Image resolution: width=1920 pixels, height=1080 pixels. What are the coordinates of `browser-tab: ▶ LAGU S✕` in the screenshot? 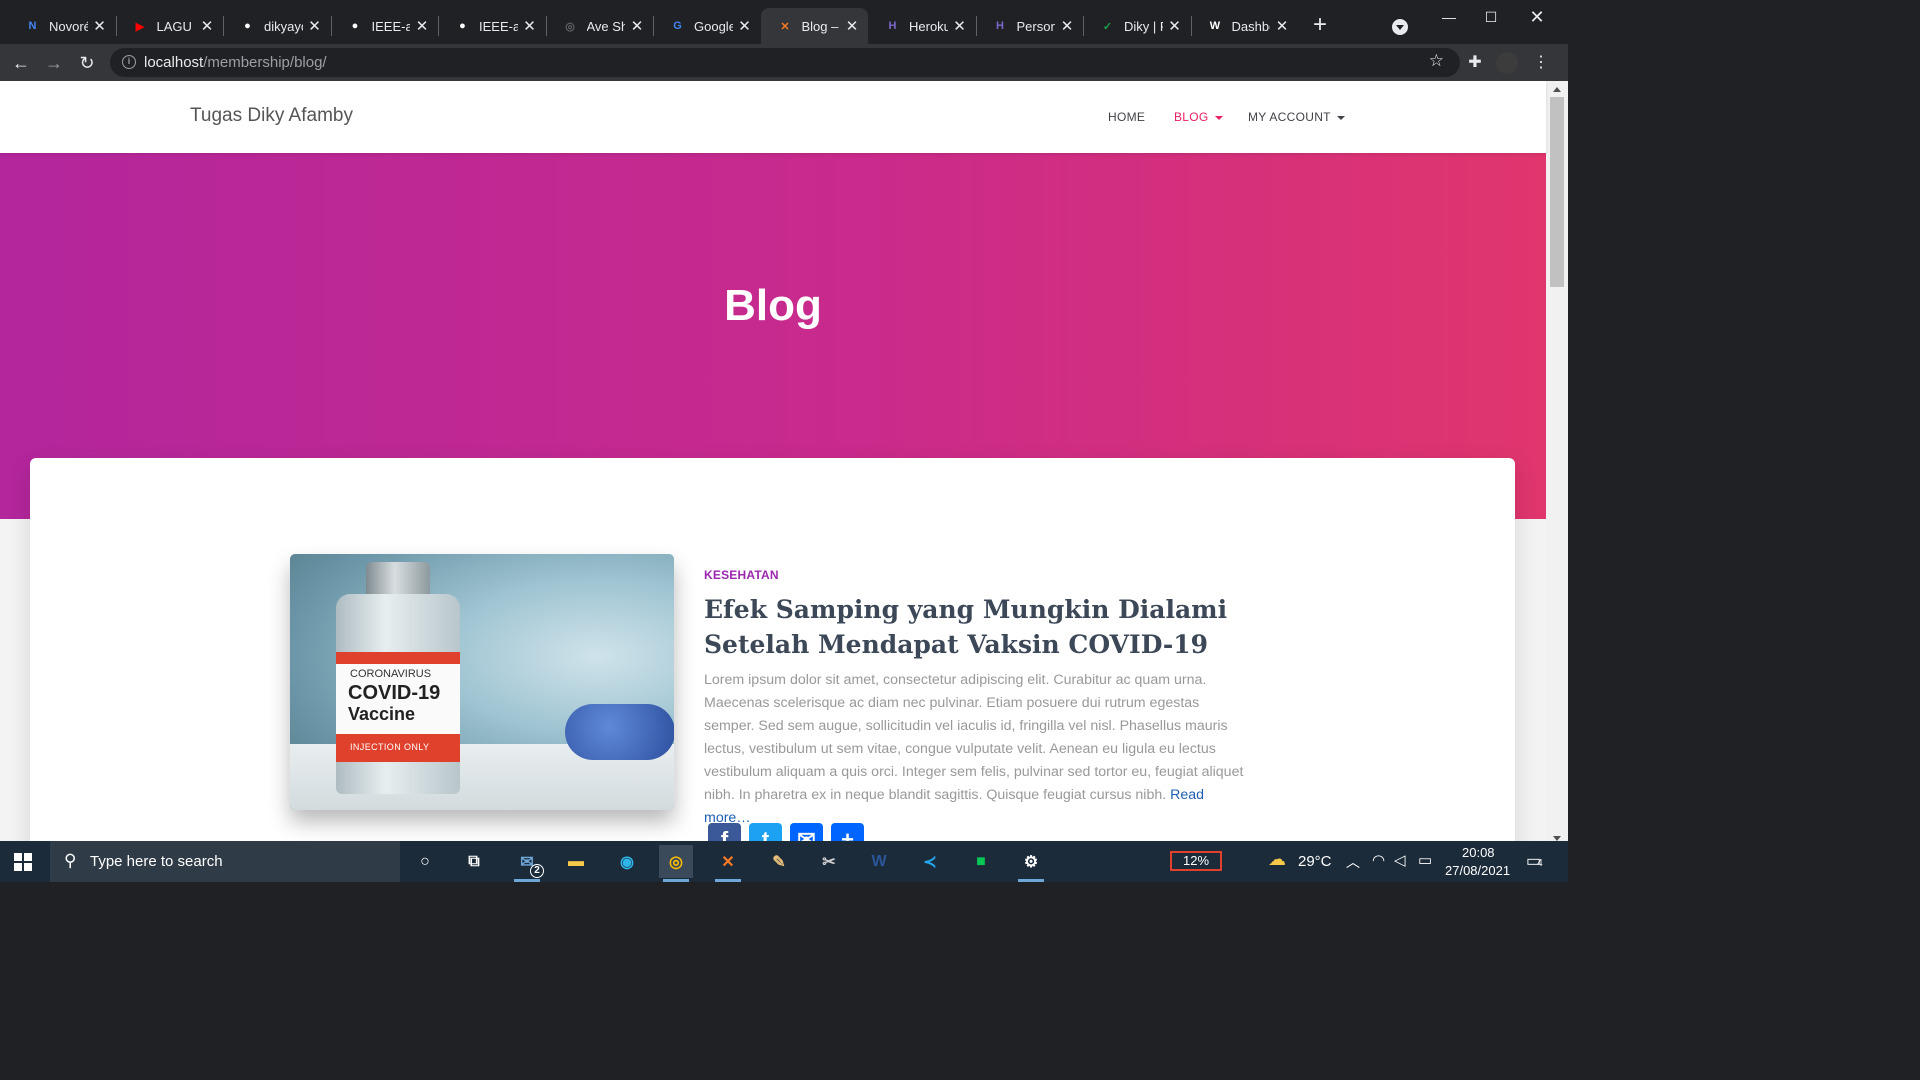 It's located at (170, 26).